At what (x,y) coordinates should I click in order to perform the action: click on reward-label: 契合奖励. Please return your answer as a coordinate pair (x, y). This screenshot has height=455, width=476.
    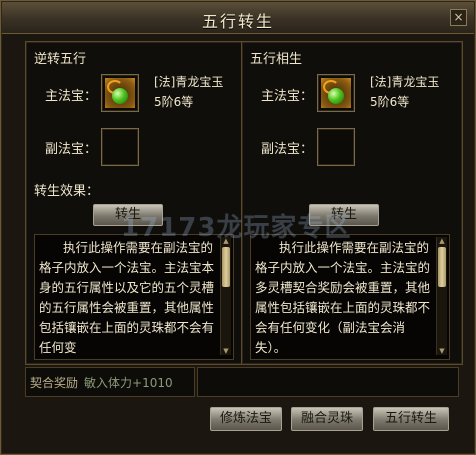
    Looking at the image, I should click on (54, 383).